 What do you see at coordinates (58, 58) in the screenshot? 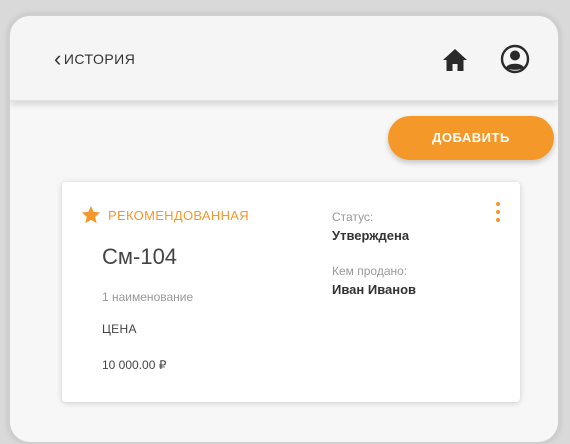
I see `chevron-left-icon: ‹` at bounding box center [58, 58].